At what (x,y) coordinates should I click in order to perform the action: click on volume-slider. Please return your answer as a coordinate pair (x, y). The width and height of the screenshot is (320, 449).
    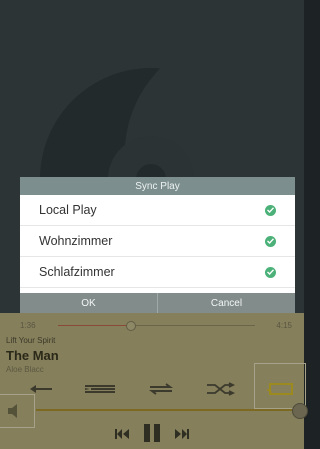
    Looking at the image, I should click on (167, 410).